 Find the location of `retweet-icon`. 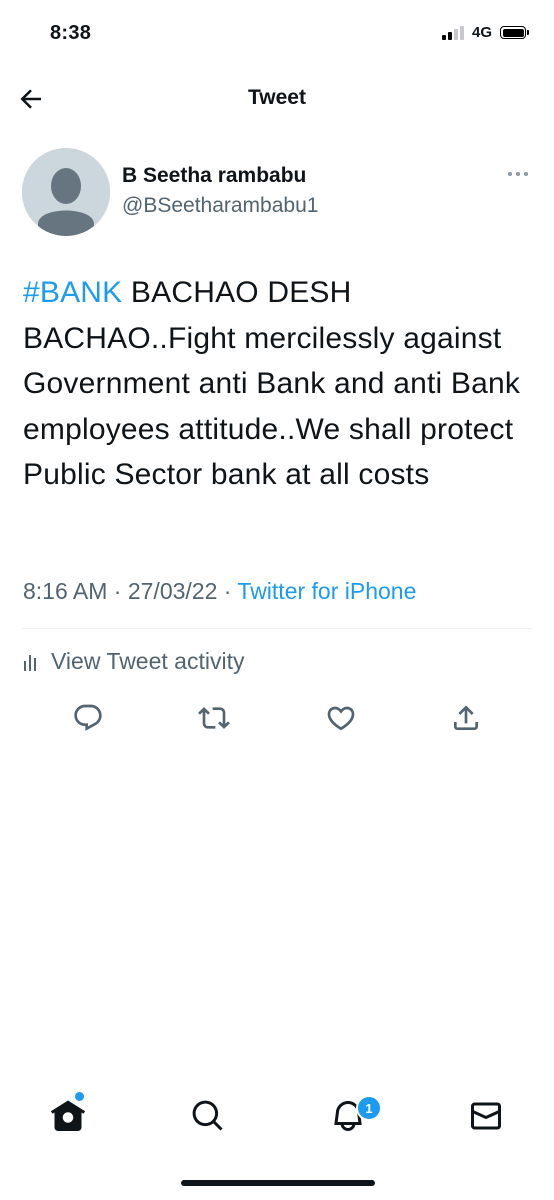

retweet-icon is located at coordinates (214, 718).